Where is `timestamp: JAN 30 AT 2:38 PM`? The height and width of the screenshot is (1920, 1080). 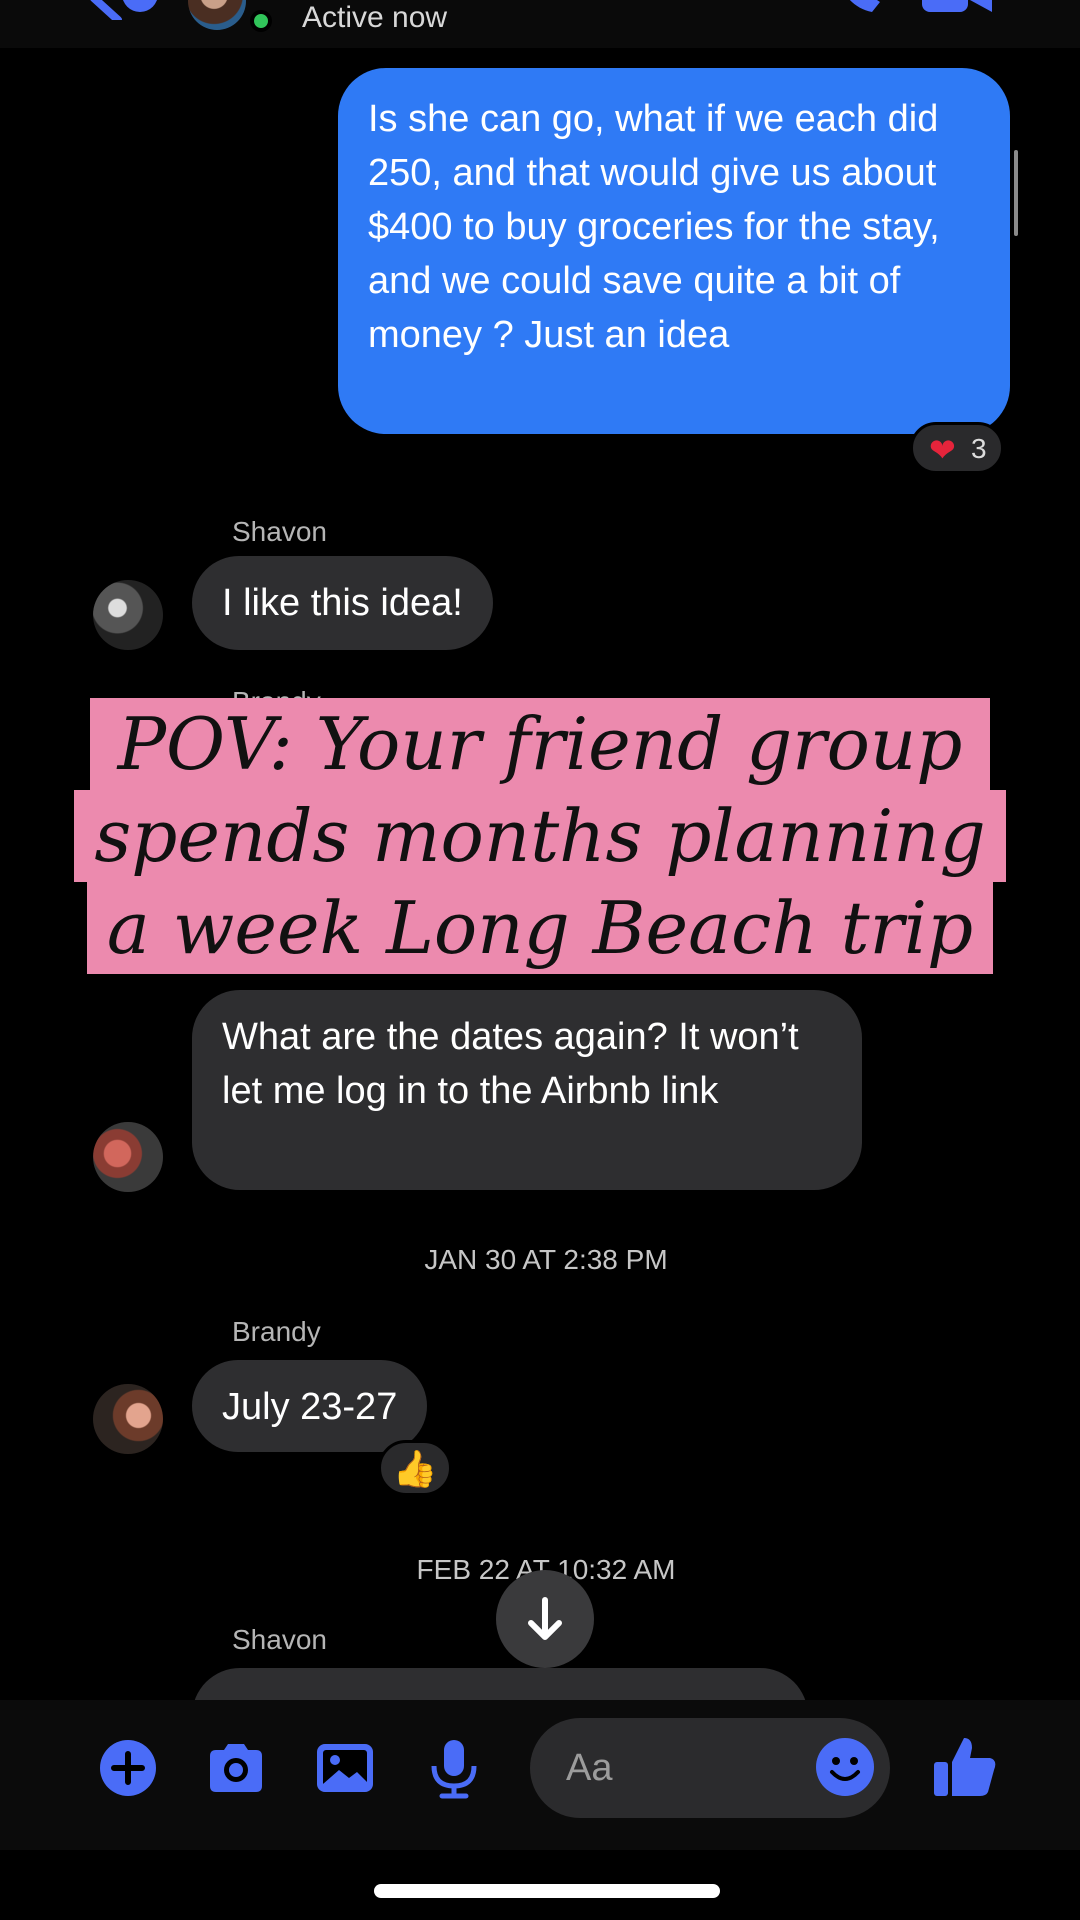 timestamp: JAN 30 AT 2:38 PM is located at coordinates (546, 1259).